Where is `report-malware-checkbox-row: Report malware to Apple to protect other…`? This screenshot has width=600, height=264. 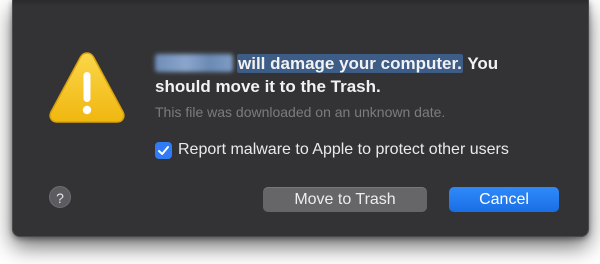 report-malware-checkbox-row: Report malware to Apple to protect other… is located at coordinates (332, 150).